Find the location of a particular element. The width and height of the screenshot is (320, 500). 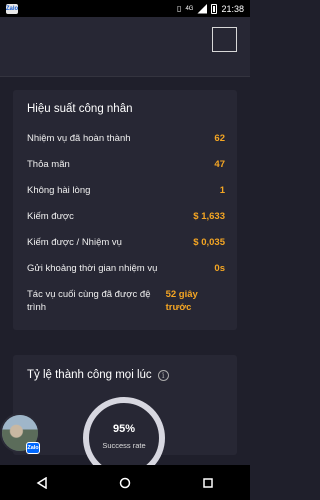

stat-value: $ 0,035 is located at coordinates (209, 242).